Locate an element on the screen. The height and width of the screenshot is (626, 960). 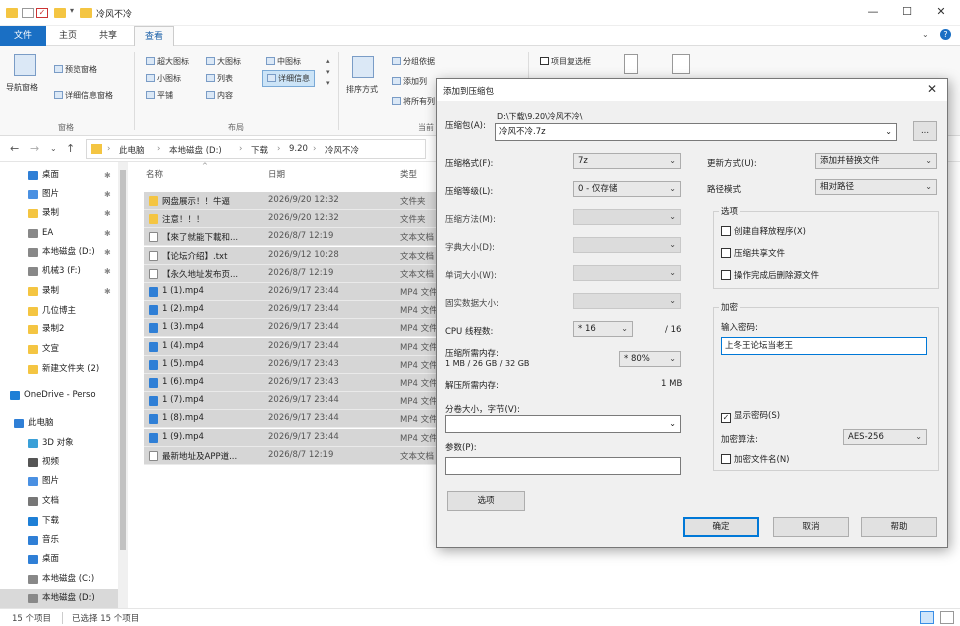
table-row: 网盘展示！！牛逼 2026/9/20 12:32 文件夹 is located at coordinates (290, 201).